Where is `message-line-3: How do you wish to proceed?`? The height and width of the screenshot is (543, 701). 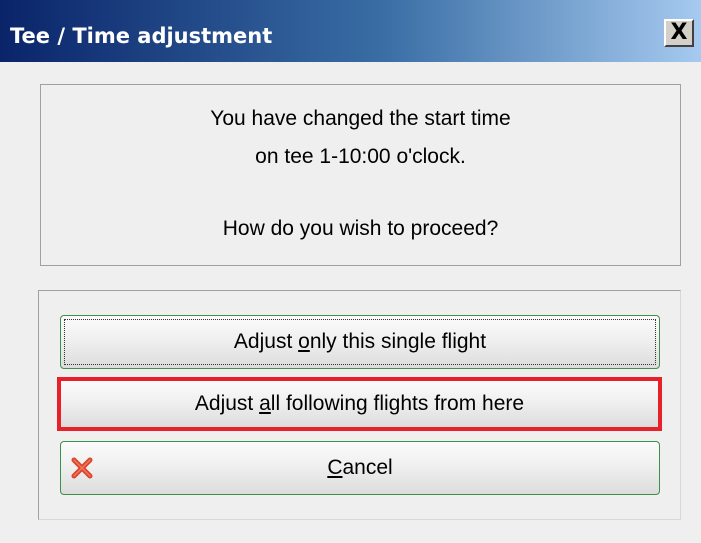 message-line-3: How do you wish to proceed? is located at coordinates (360, 228).